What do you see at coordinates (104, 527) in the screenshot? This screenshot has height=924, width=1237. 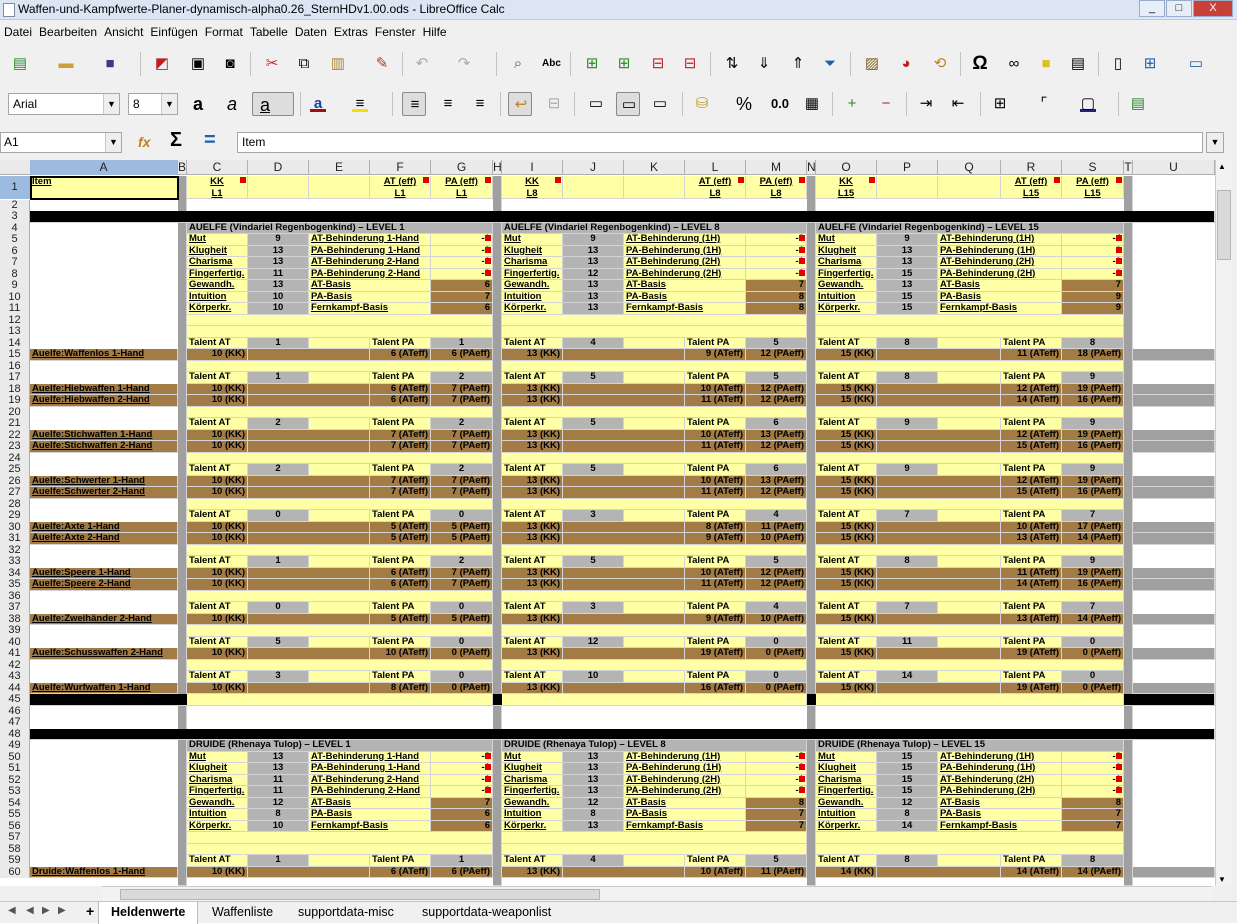 I see `weapon-item-name: Auelfe:Äxte 1-Hand` at bounding box center [104, 527].